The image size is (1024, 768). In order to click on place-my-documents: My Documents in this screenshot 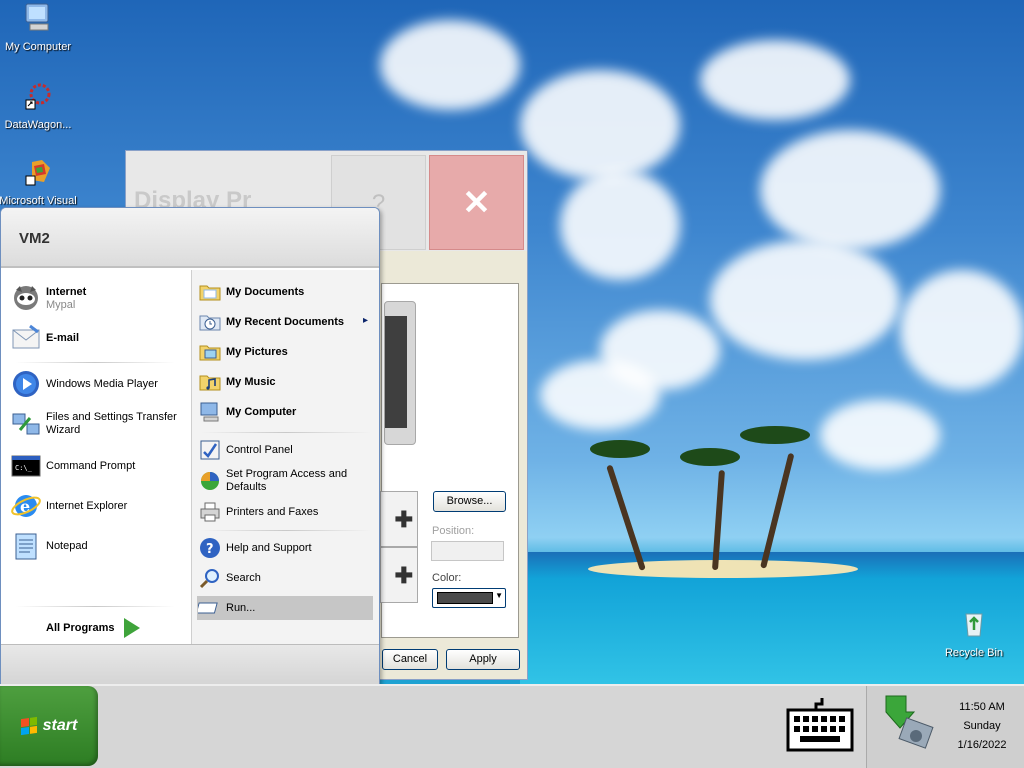, I will do `click(251, 292)`.